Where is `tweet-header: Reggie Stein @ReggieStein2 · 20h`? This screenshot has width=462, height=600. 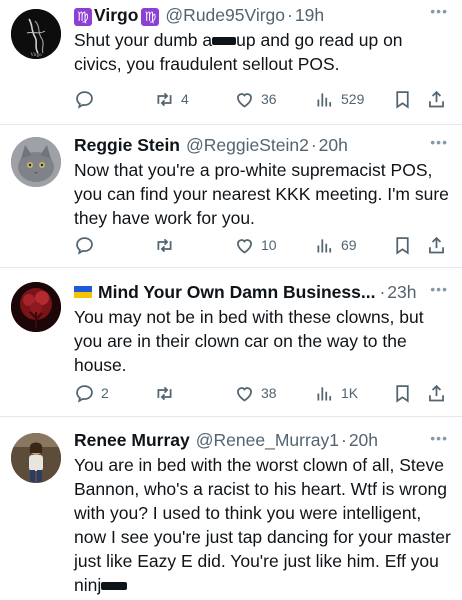
tweet-header: Reggie Stein @ReggieStein2 · 20h is located at coordinates (264, 145).